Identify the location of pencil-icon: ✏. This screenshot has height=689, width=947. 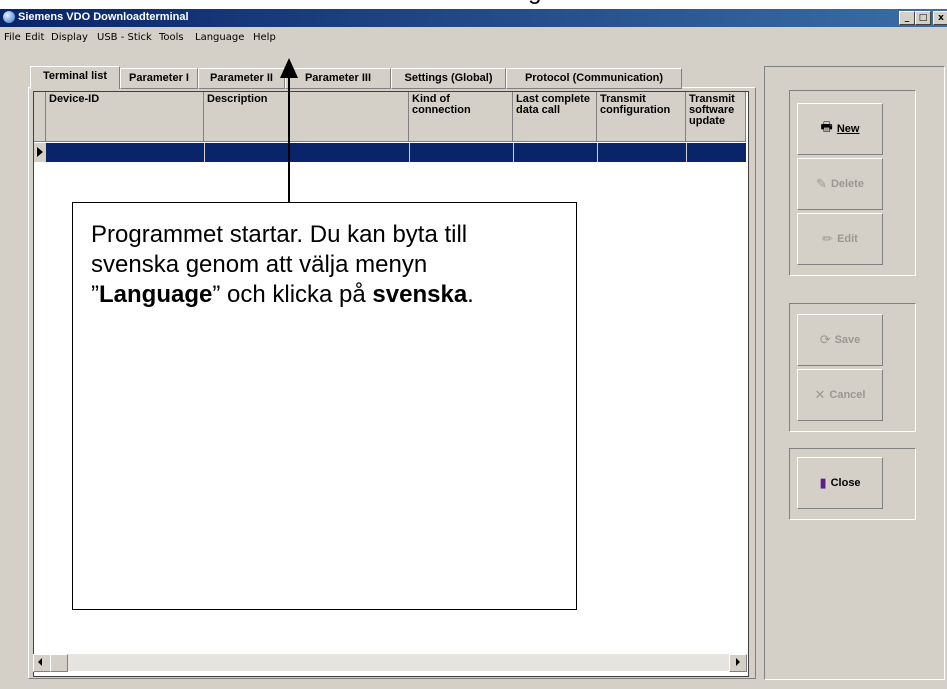
(828, 238).